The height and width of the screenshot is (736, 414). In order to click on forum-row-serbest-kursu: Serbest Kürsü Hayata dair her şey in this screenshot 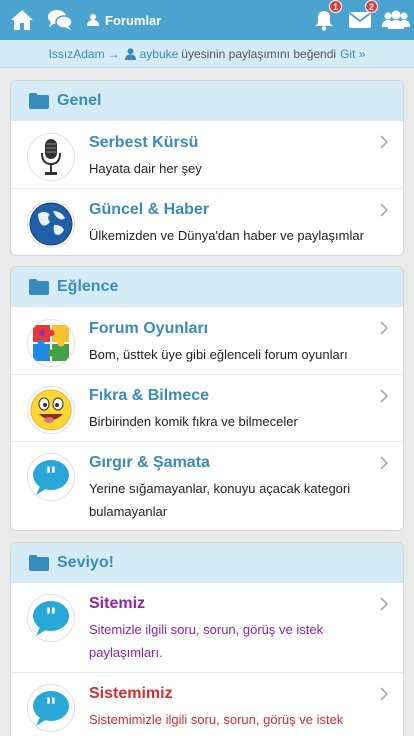, I will do `click(207, 155)`.